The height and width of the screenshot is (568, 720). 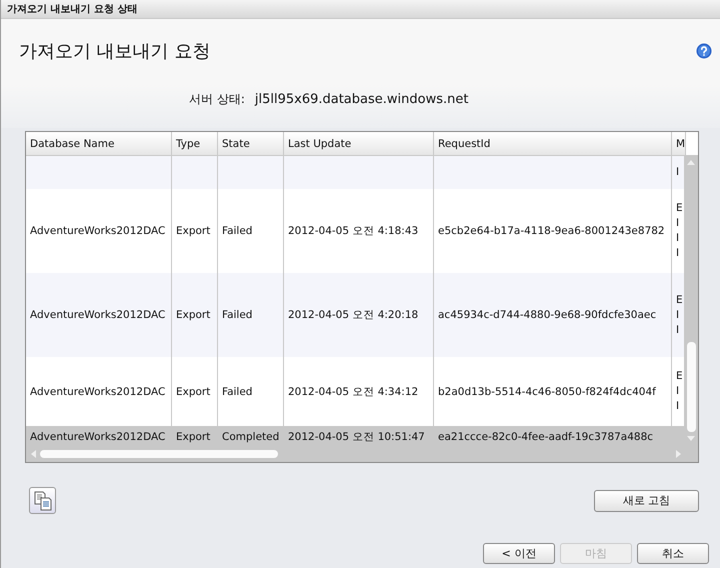 I want to click on table-cell: 2012-04-05 오전 4:18:43, so click(x=353, y=231).